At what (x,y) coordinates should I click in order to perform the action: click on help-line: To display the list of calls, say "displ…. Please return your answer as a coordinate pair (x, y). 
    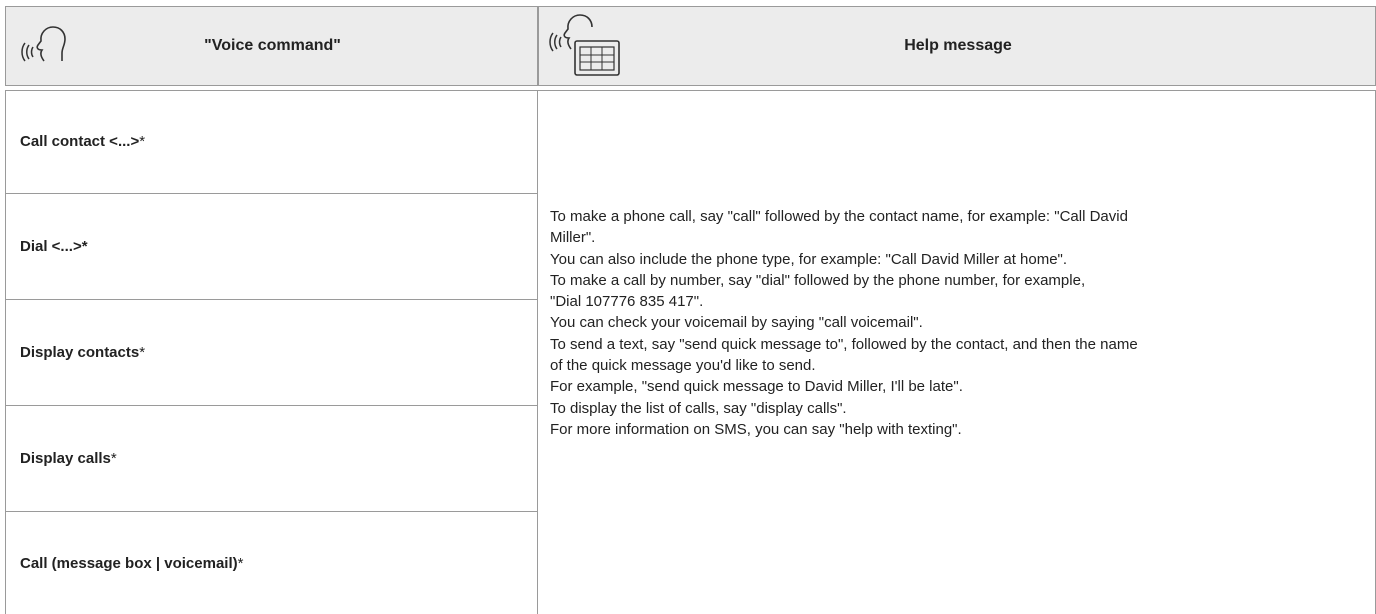
    Looking at the image, I should click on (698, 408).